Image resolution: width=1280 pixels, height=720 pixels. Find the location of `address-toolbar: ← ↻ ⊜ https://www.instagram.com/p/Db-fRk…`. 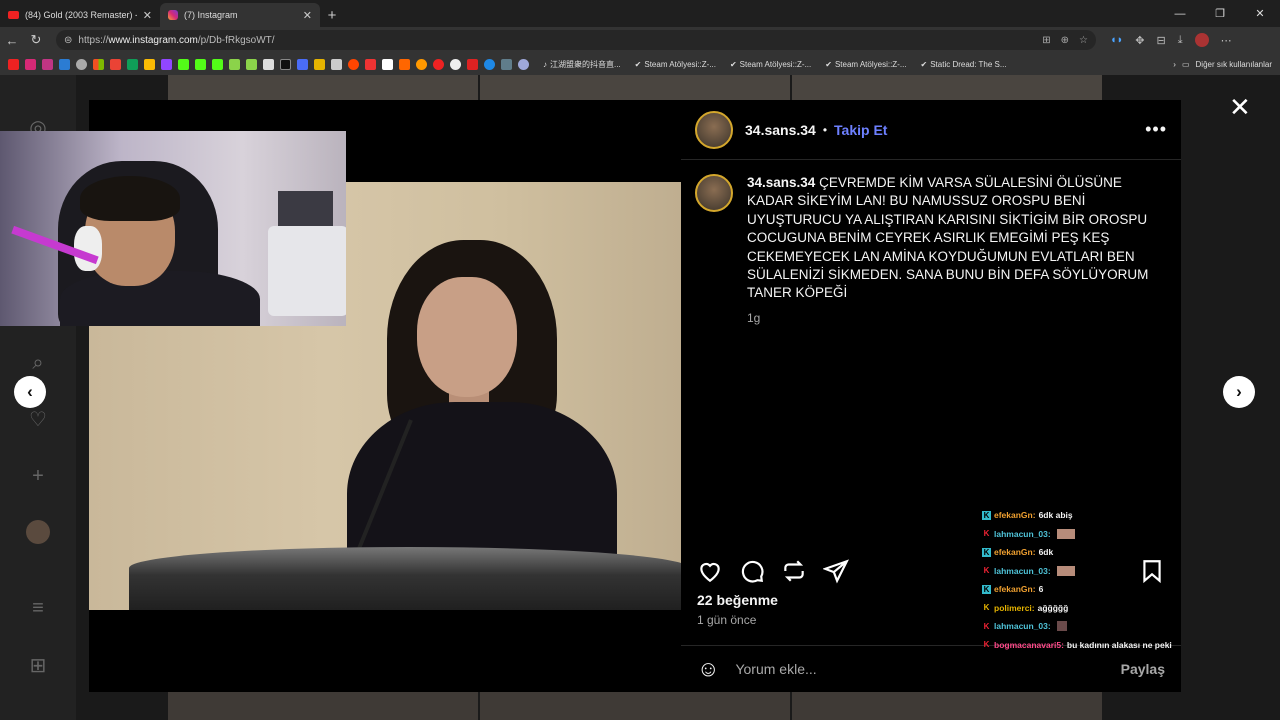

address-toolbar: ← ↻ ⊜ https://www.instagram.com/p/Db-fRk… is located at coordinates (640, 40).